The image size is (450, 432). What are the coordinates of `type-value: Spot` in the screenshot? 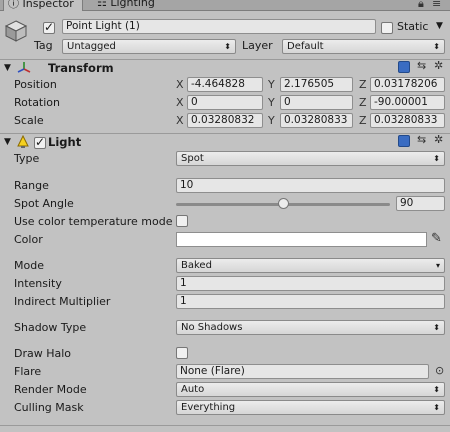 It's located at (192, 158).